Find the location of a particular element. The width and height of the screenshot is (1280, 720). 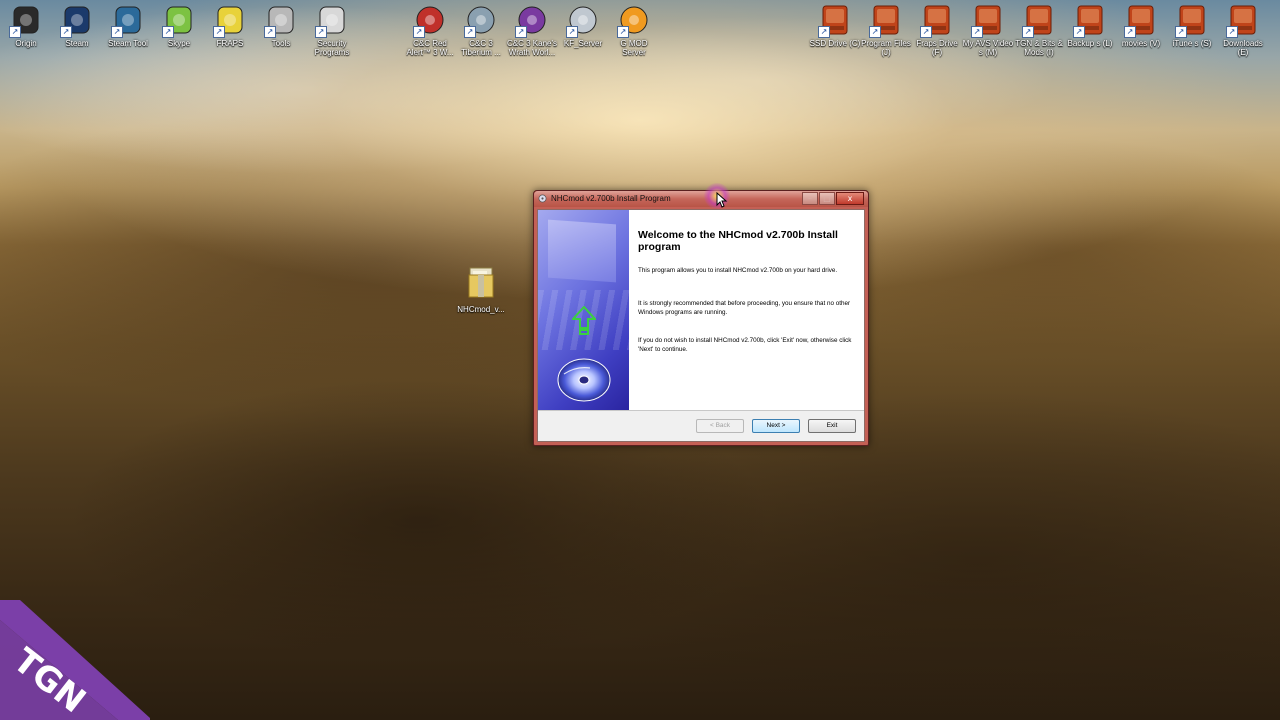

desktop-shortcut: ↗ Origin is located at coordinates (26, 26).